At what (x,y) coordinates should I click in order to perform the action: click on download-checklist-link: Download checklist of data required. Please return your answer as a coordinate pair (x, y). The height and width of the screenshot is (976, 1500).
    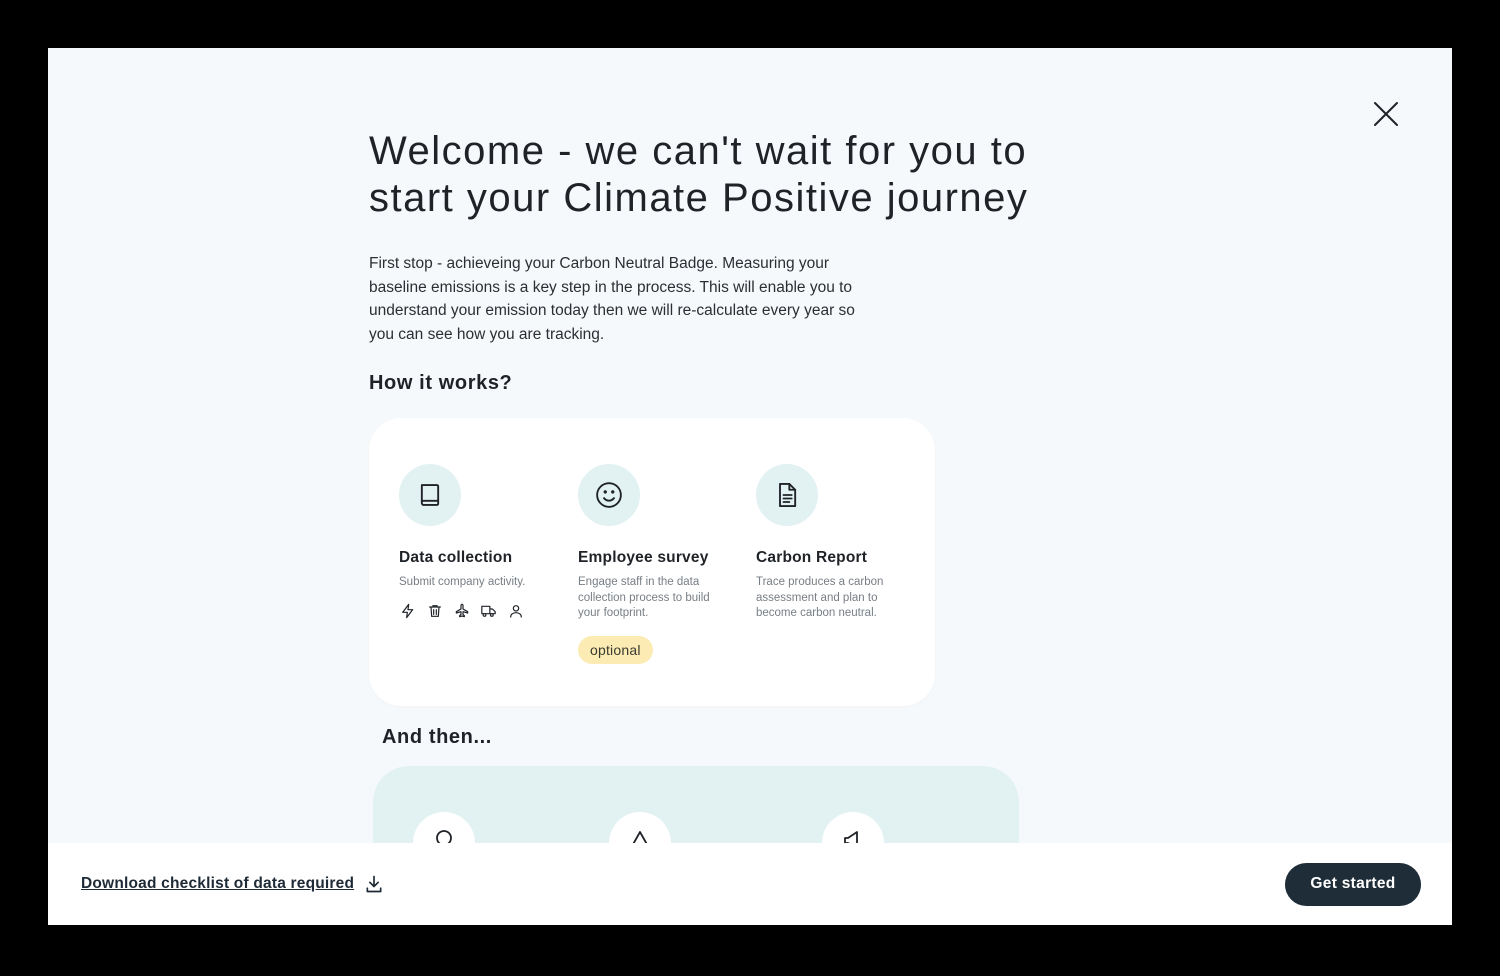
    Looking at the image, I should click on (232, 884).